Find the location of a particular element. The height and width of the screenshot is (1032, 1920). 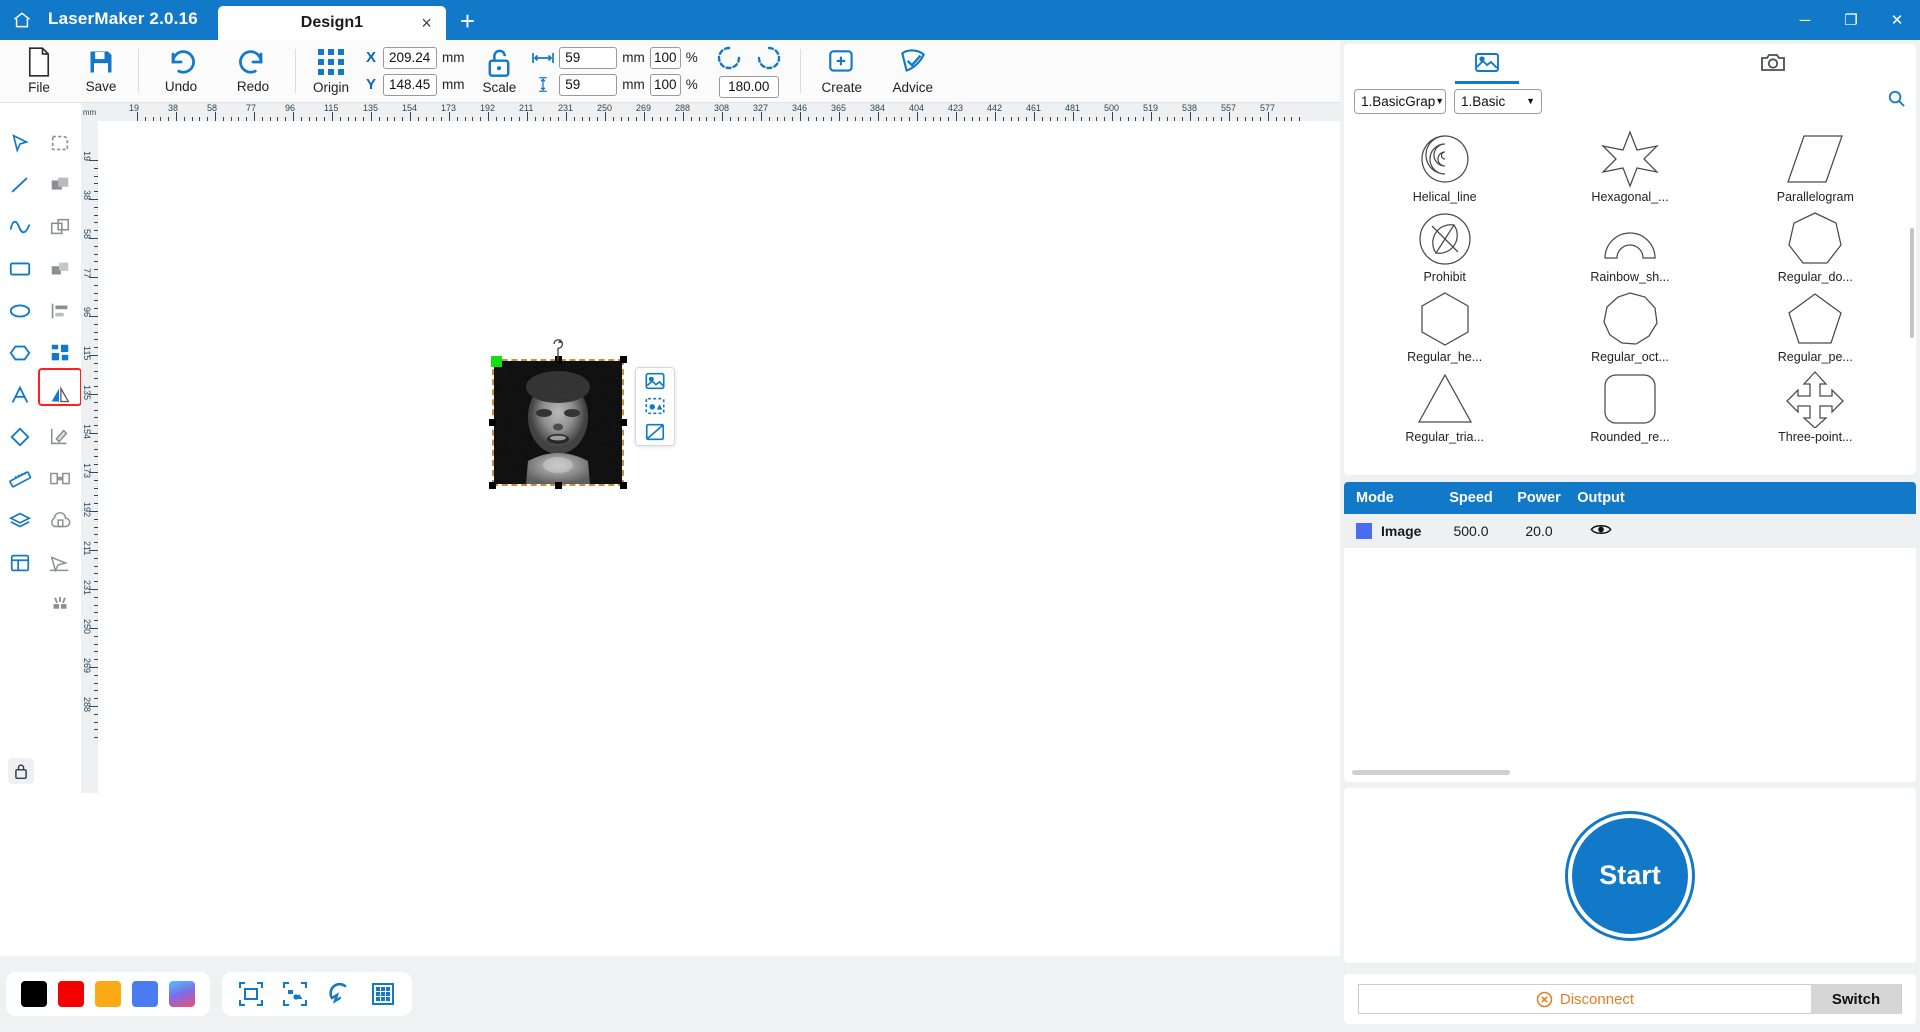

table-row: Image 500.0 20.0 is located at coordinates (1630, 531).